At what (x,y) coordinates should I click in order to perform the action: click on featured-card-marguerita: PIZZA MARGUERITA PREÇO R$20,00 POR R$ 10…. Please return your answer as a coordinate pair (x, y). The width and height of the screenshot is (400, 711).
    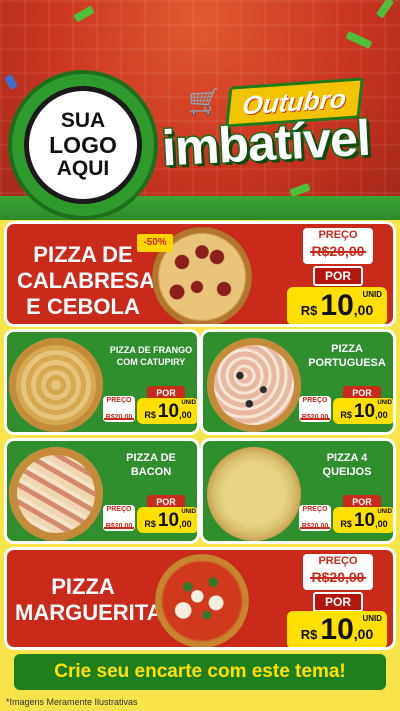
    Looking at the image, I should click on (200, 598).